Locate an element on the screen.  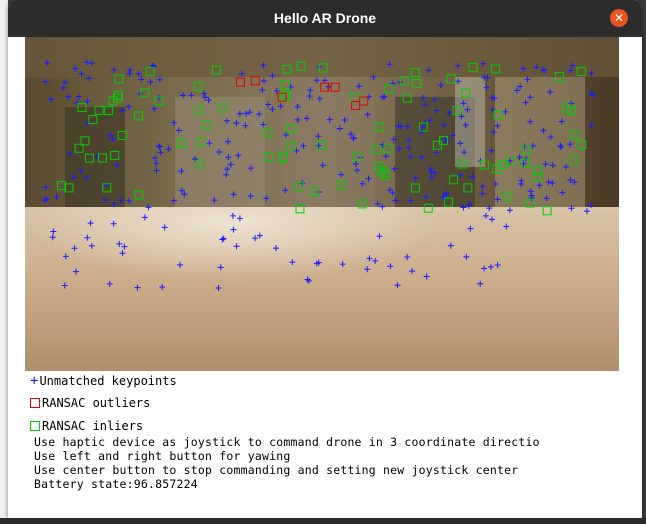
window-title: Hello AR Drone is located at coordinates (325, 18).